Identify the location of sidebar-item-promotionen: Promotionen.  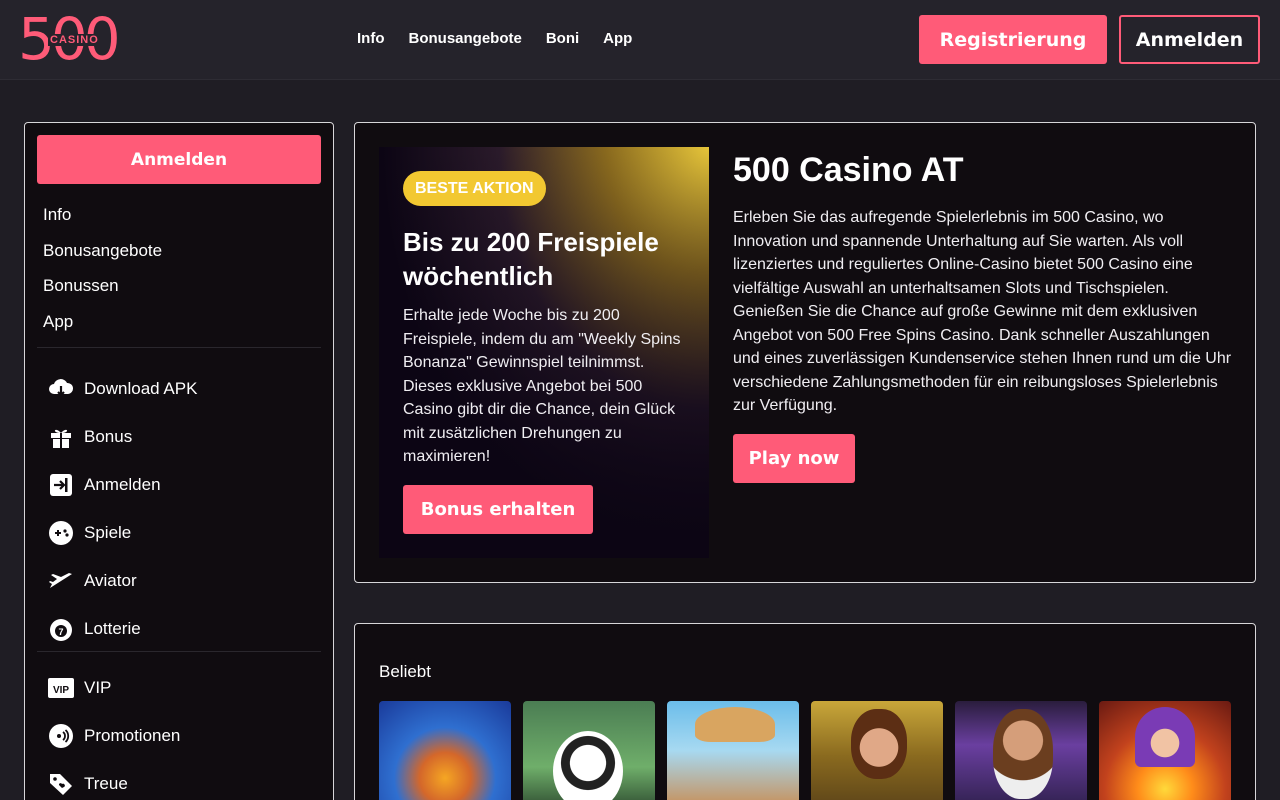
(113, 736).